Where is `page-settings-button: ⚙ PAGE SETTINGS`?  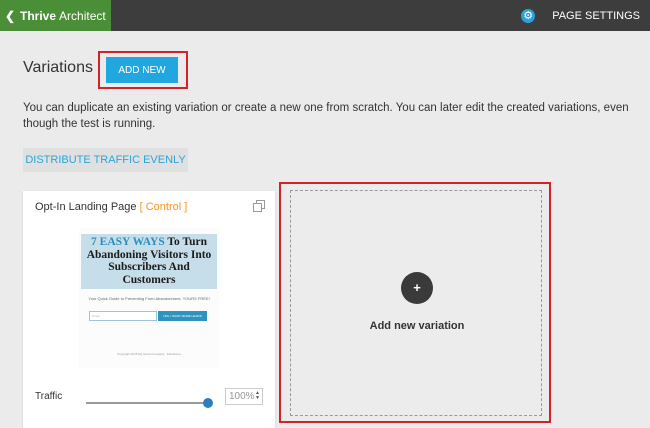 page-settings-button: ⚙ PAGE SETTINGS is located at coordinates (580, 15).